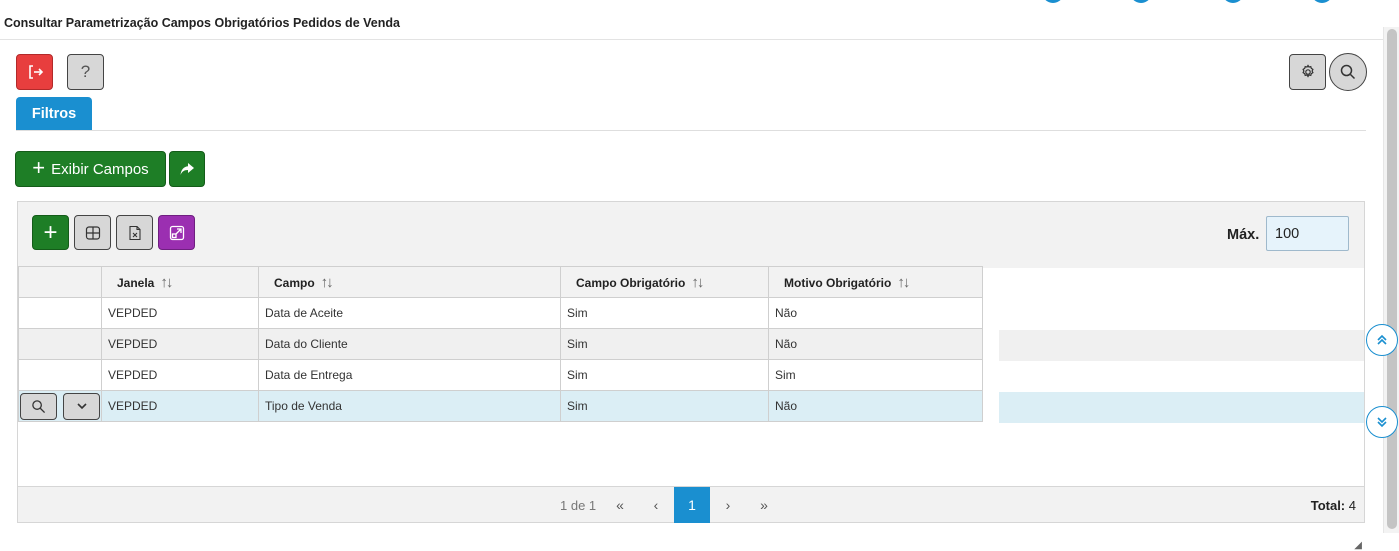 The height and width of the screenshot is (551, 1399). I want to click on column-header-campo: Campo ↑↓, so click(409, 282).